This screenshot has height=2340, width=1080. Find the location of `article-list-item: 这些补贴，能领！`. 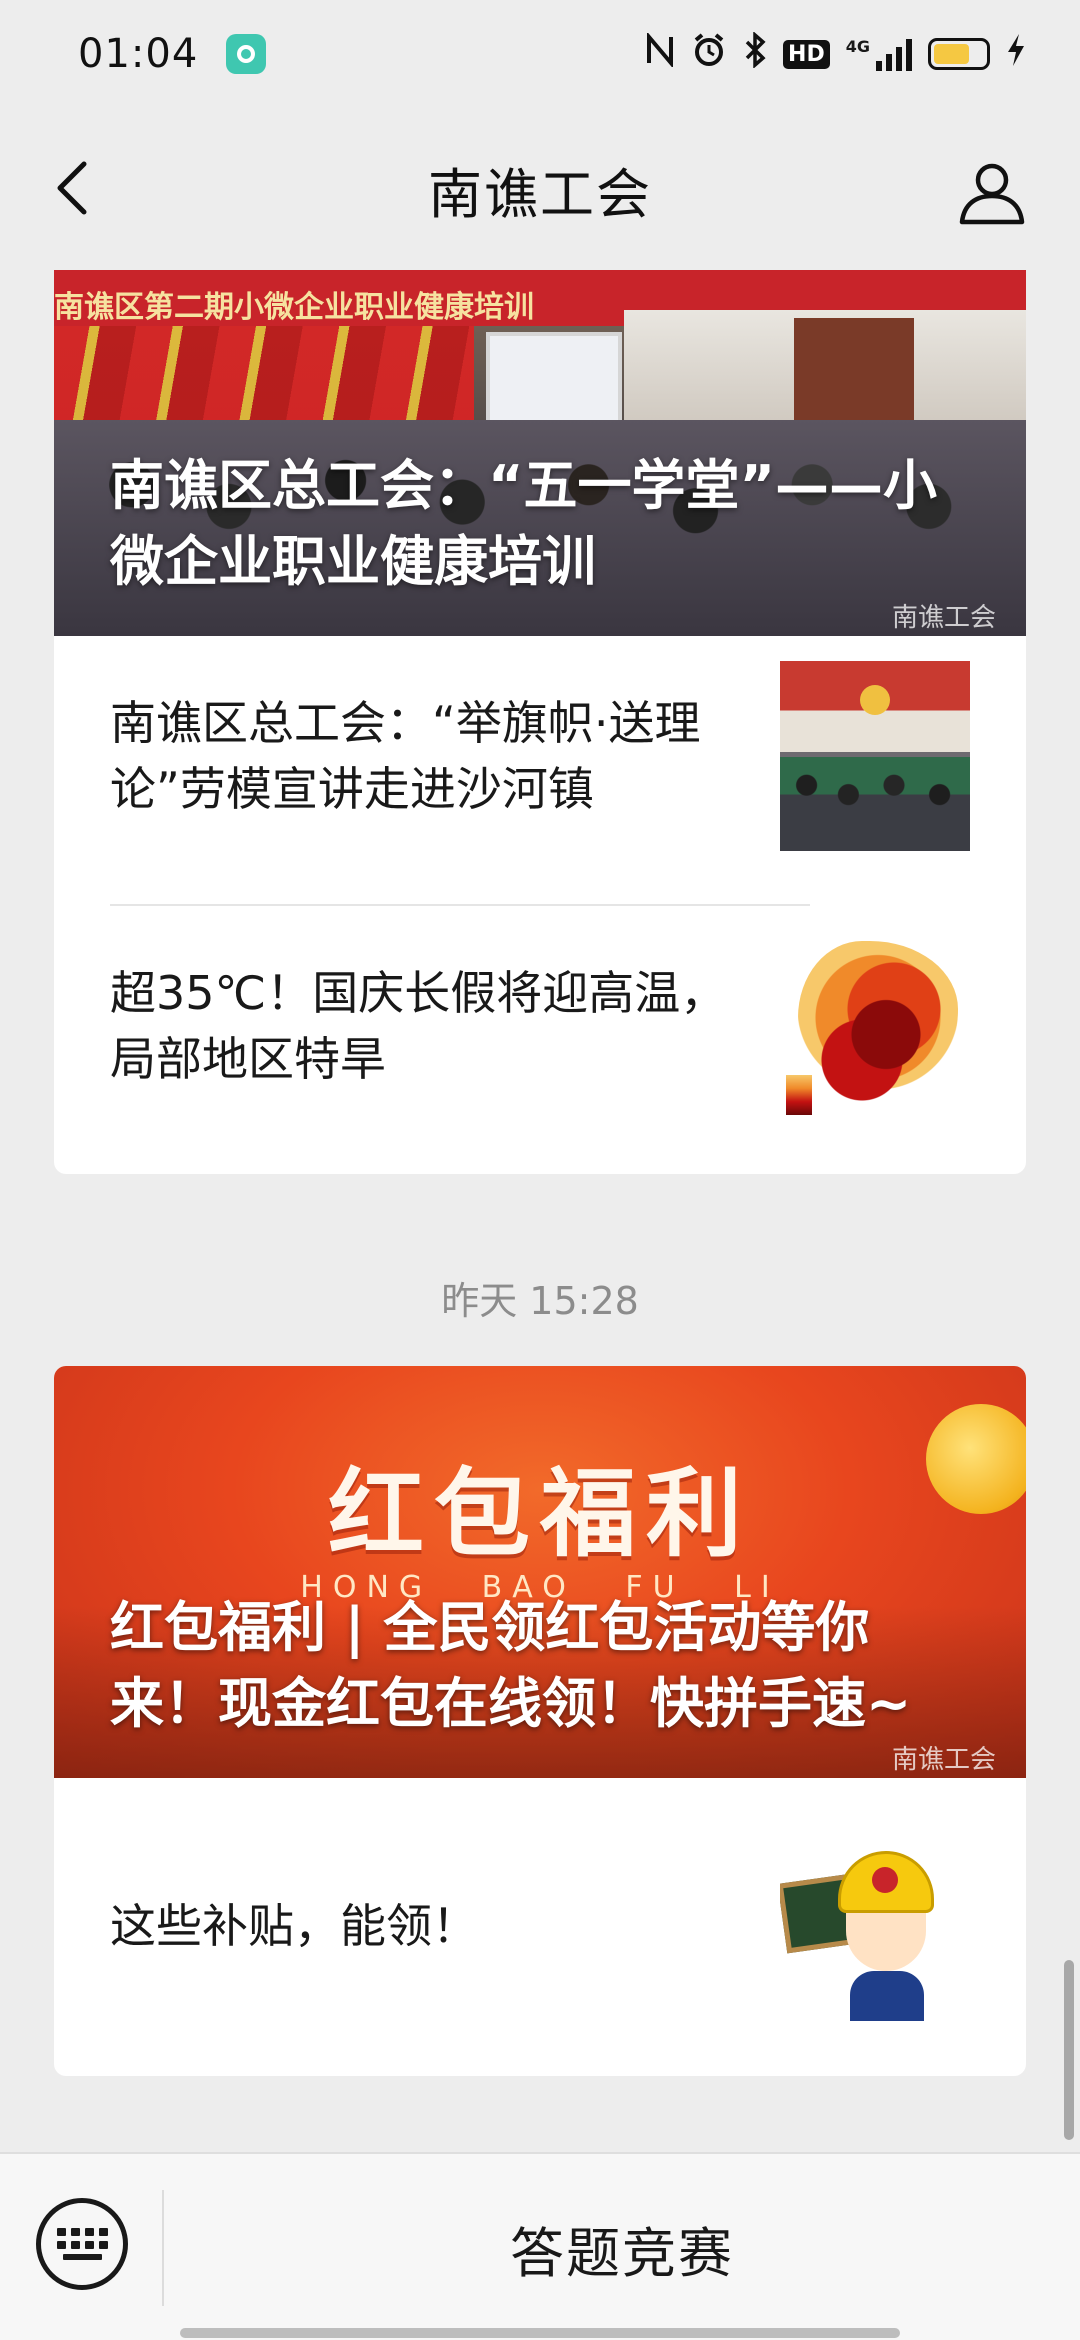

article-list-item: 这些补贴，能领！ is located at coordinates (540, 1926).